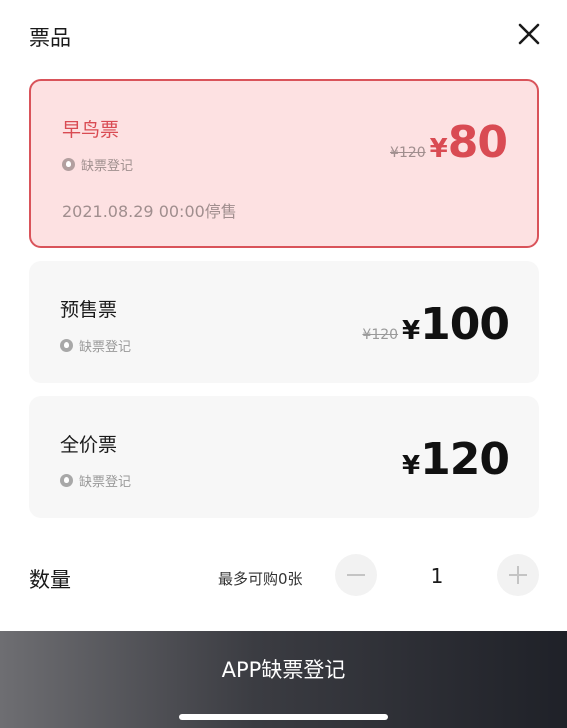  I want to click on header: 票品, so click(283, 36).